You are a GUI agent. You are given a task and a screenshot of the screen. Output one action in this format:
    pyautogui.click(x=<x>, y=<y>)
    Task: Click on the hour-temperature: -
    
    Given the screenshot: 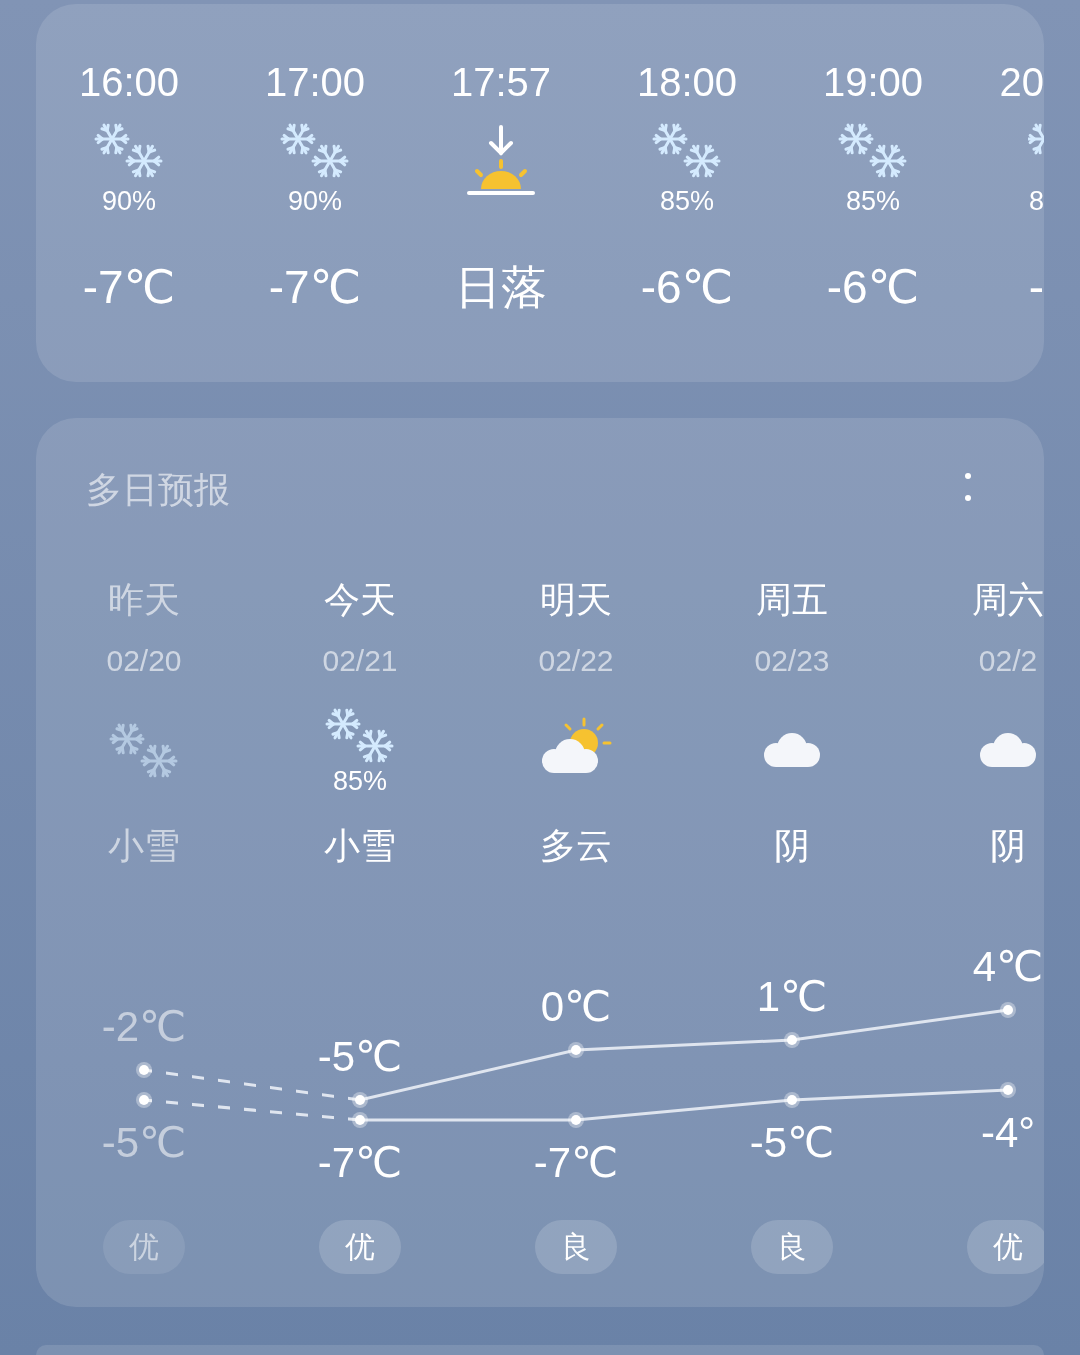 What is the action you would take?
    pyautogui.click(x=1036, y=287)
    